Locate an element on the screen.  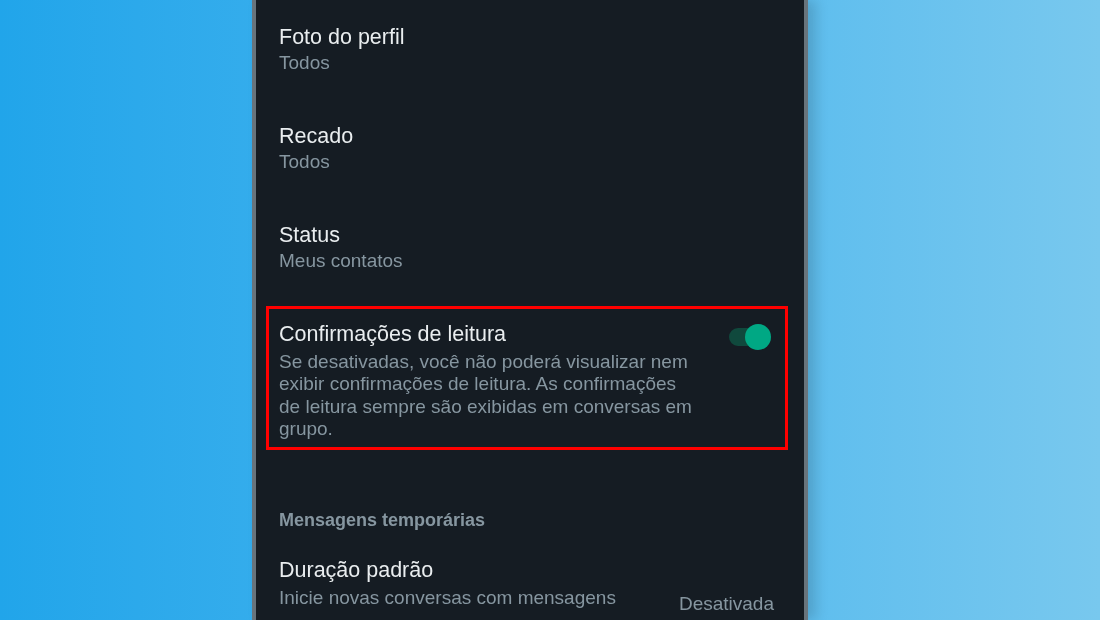
setting-title: Confirmações de leitura is located at coordinates (393, 334).